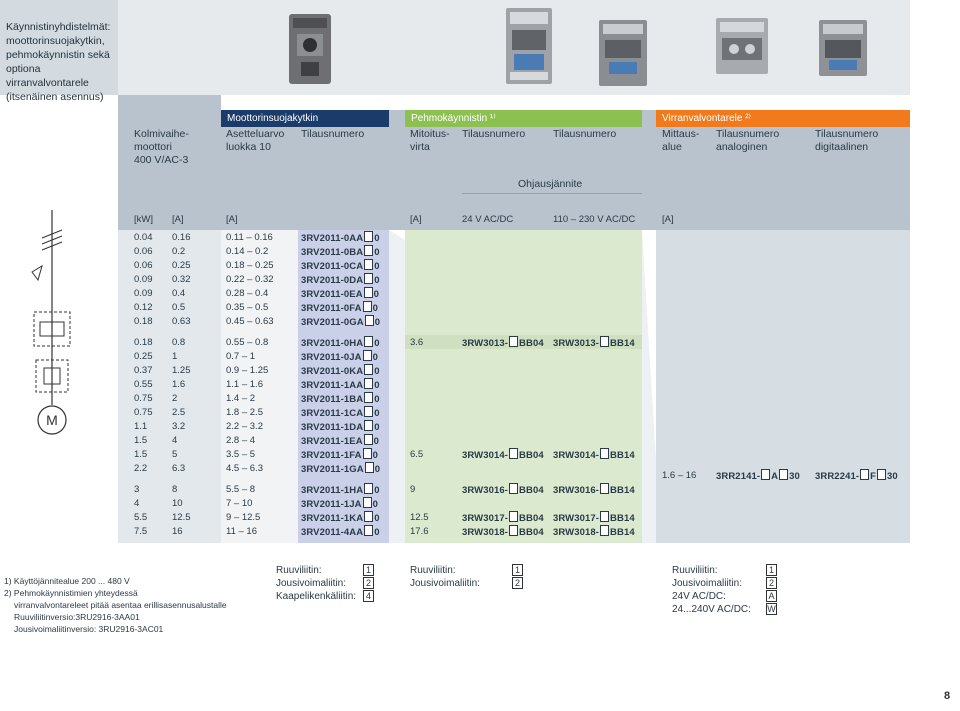  Describe the element at coordinates (143, 321) in the screenshot. I see `motor-kw: 0.18` at that location.